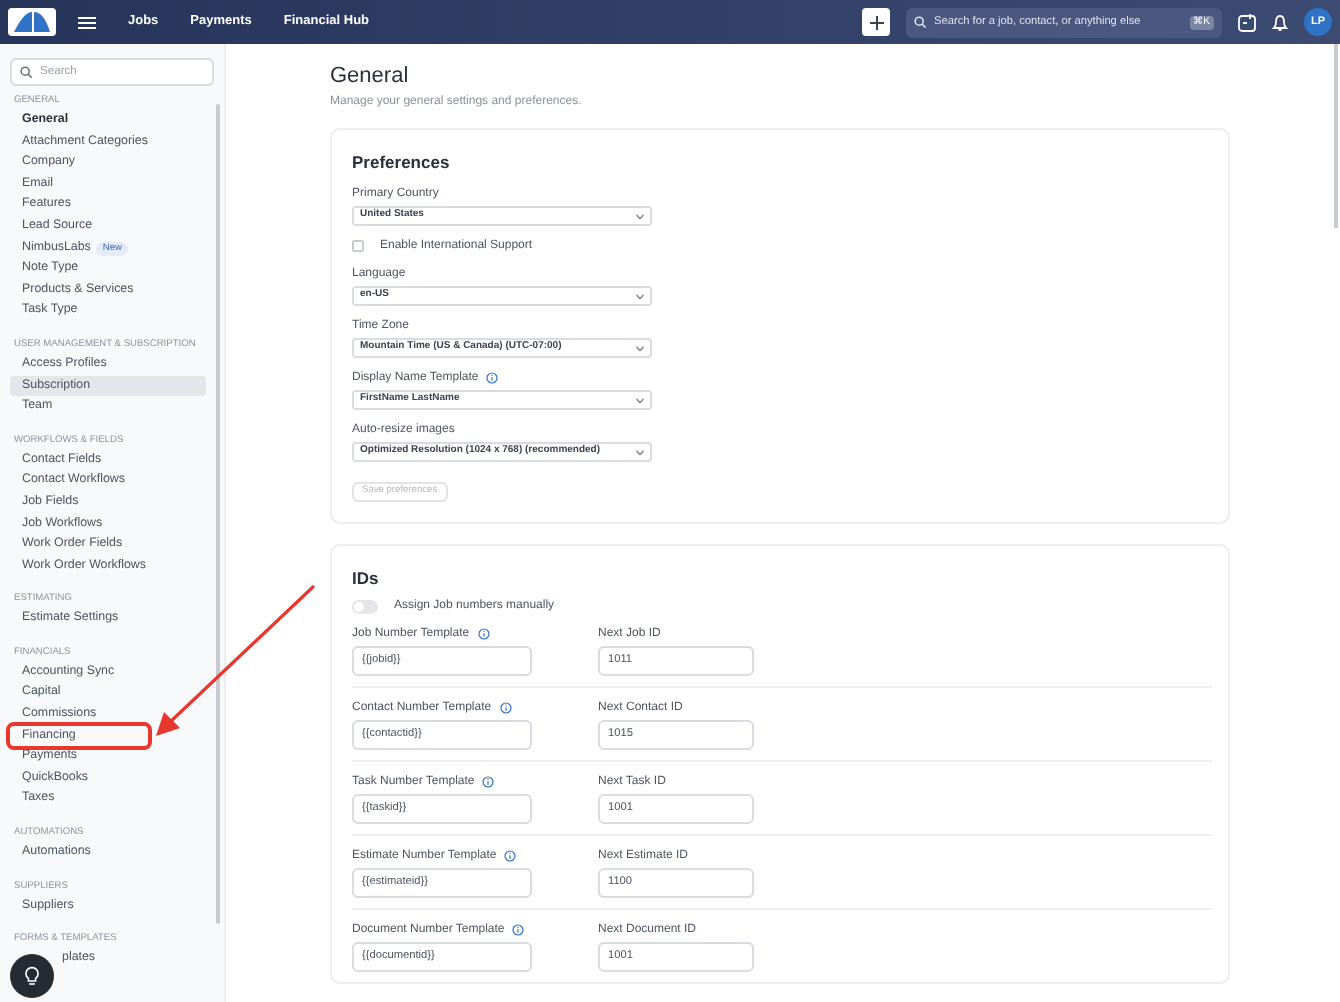  I want to click on checkbox, so click(358, 246).